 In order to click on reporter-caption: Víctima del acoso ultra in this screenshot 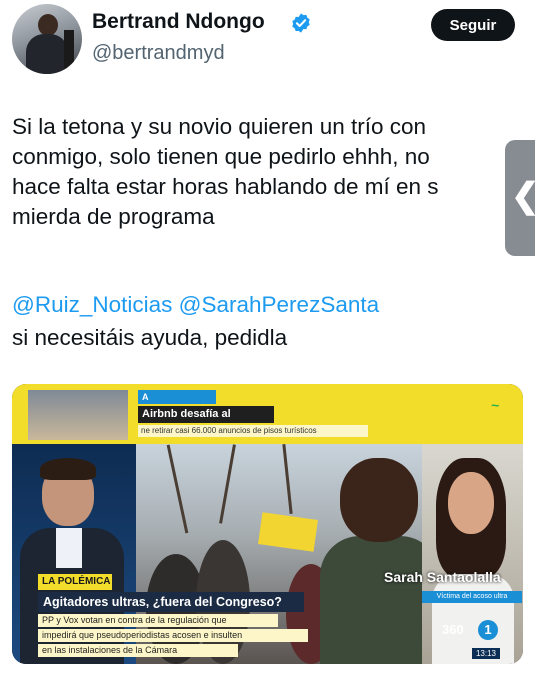, I will do `click(472, 597)`.